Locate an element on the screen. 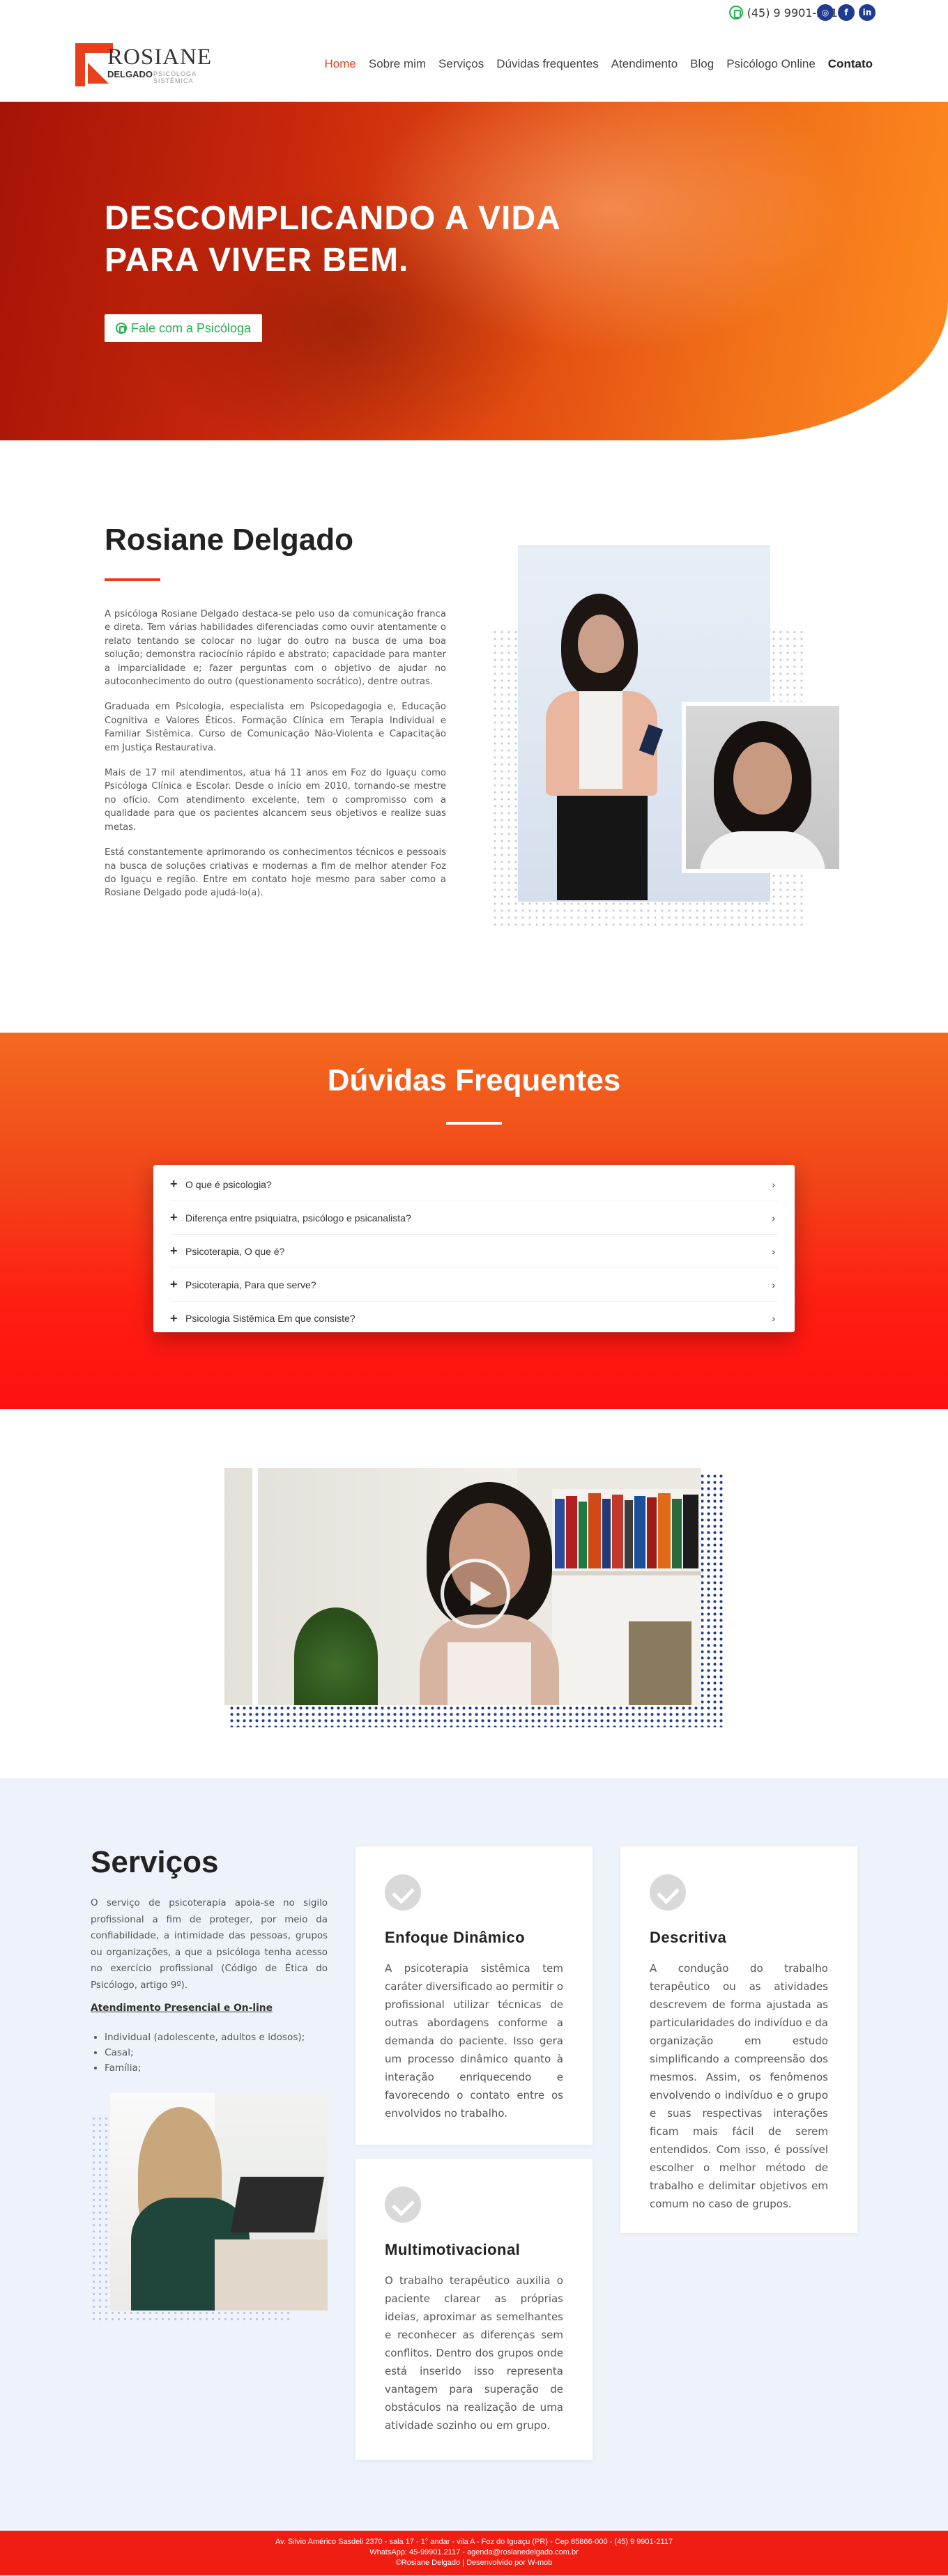 This screenshot has height=2576, width=948. laptop-session-photo is located at coordinates (219, 2202).